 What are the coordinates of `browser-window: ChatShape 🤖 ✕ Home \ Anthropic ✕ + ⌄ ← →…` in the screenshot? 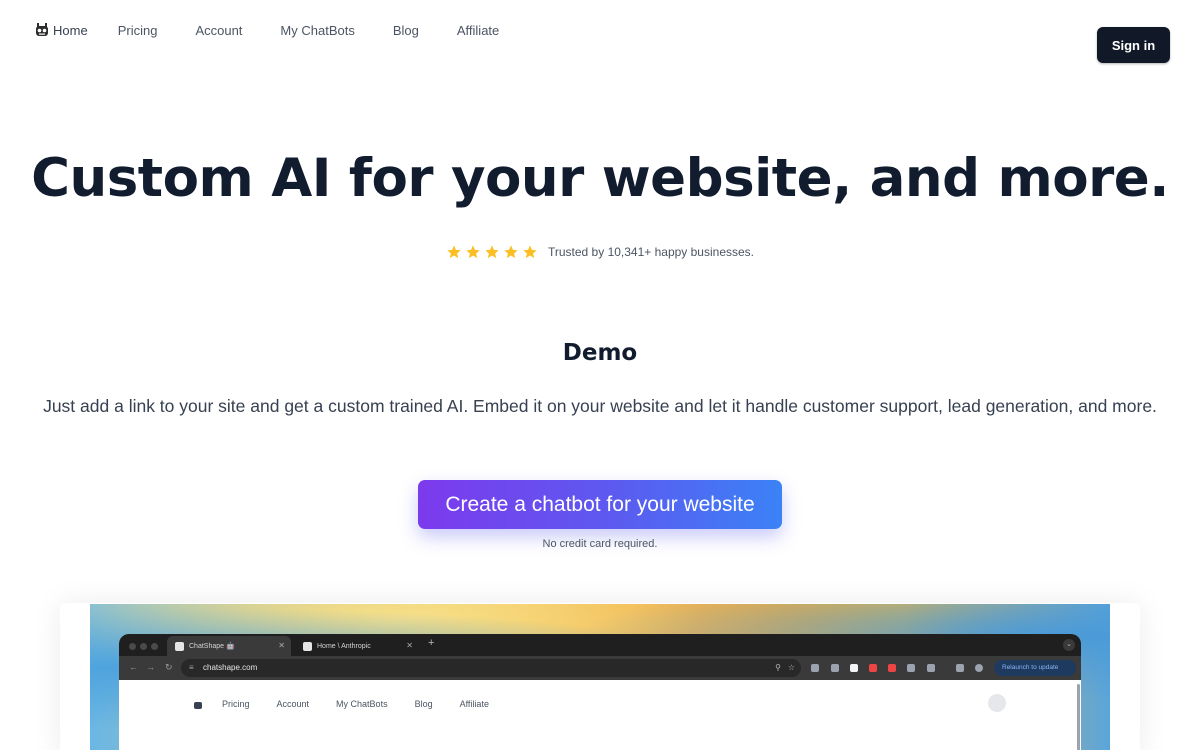 It's located at (600, 692).